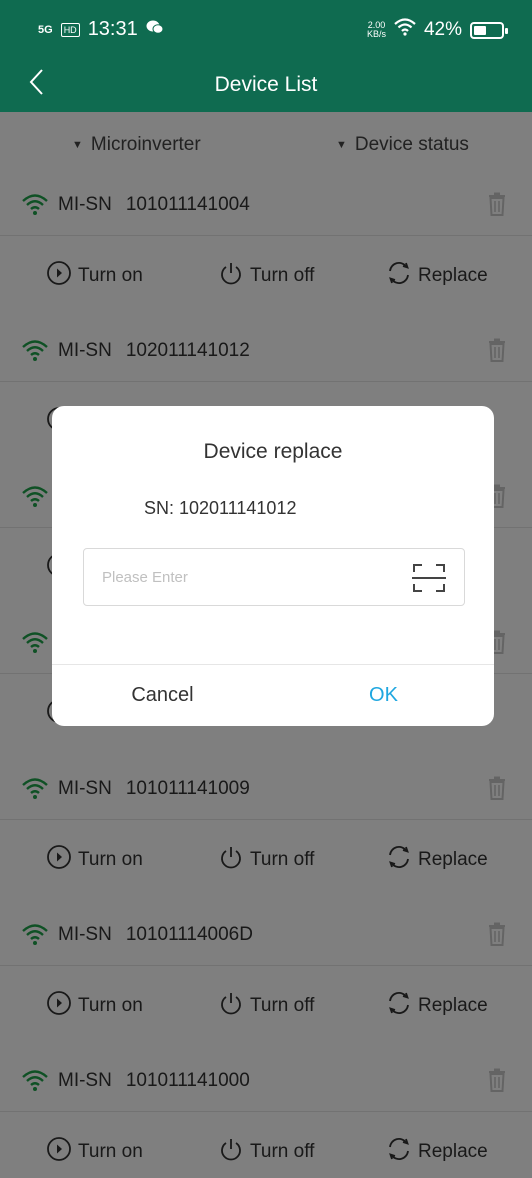 The image size is (532, 1178). I want to click on replacement-sn-field, so click(274, 577).